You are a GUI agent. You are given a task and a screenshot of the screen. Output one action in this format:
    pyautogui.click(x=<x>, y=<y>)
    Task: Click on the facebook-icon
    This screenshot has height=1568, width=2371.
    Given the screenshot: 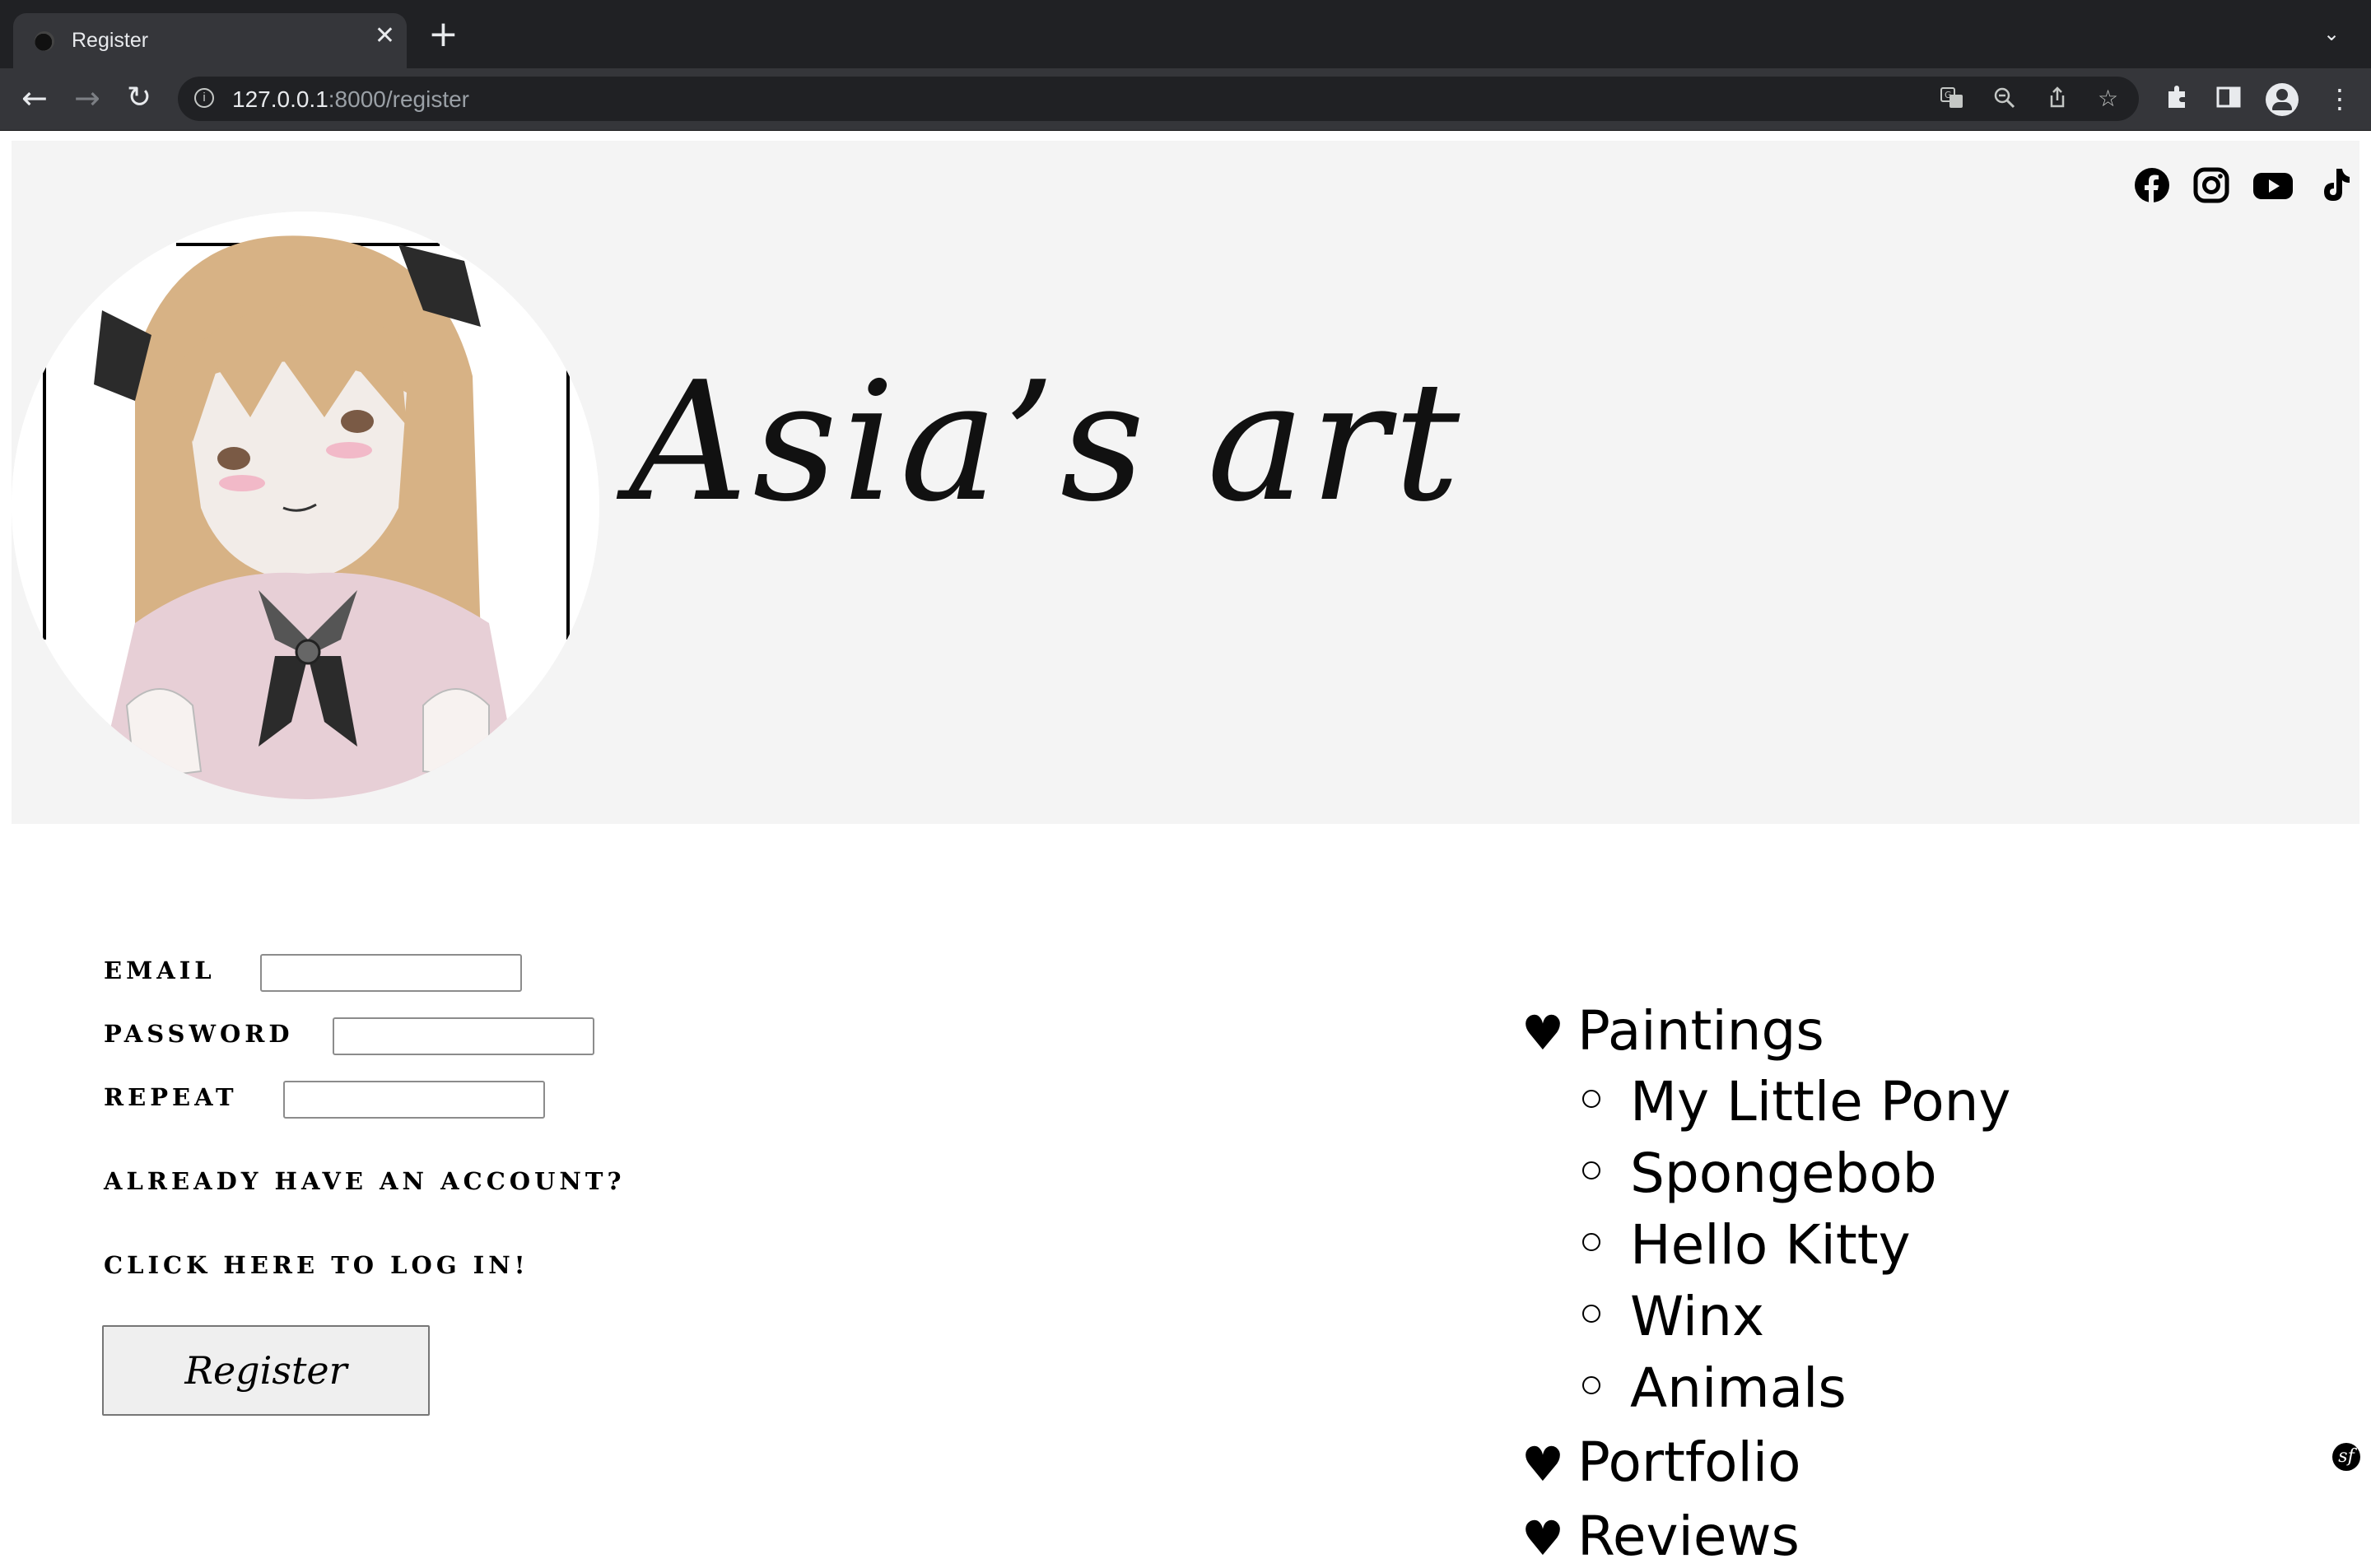 What is the action you would take?
    pyautogui.click(x=2152, y=185)
    